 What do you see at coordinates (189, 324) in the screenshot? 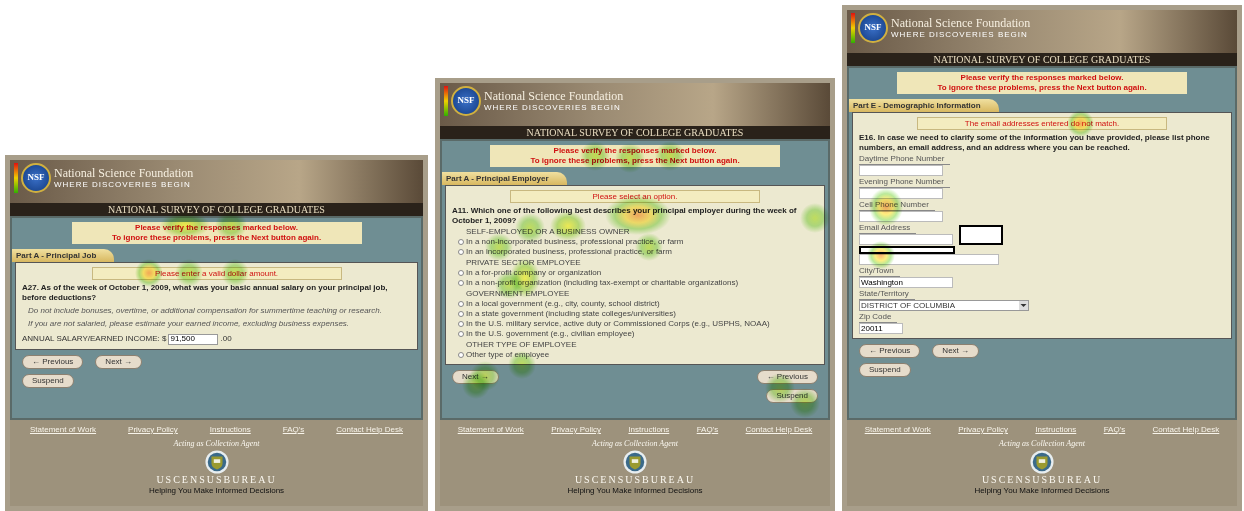
I see `instruction-note: If you are not salaried, please estimate your earned income, excluding business expenses.` at bounding box center [189, 324].